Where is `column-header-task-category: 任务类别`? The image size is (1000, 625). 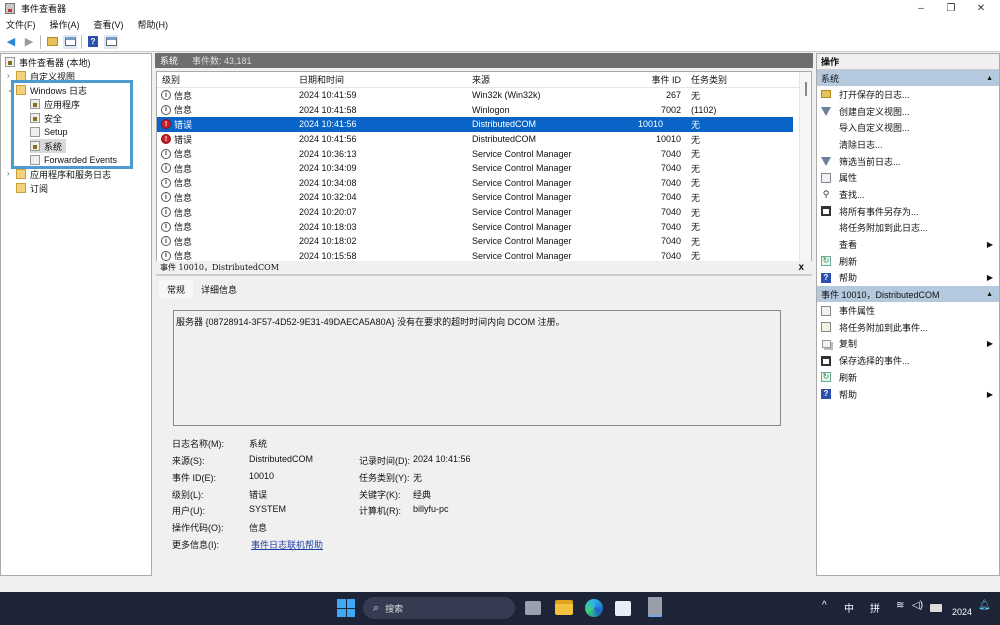
column-header-task-category: 任务类别 is located at coordinates (709, 79).